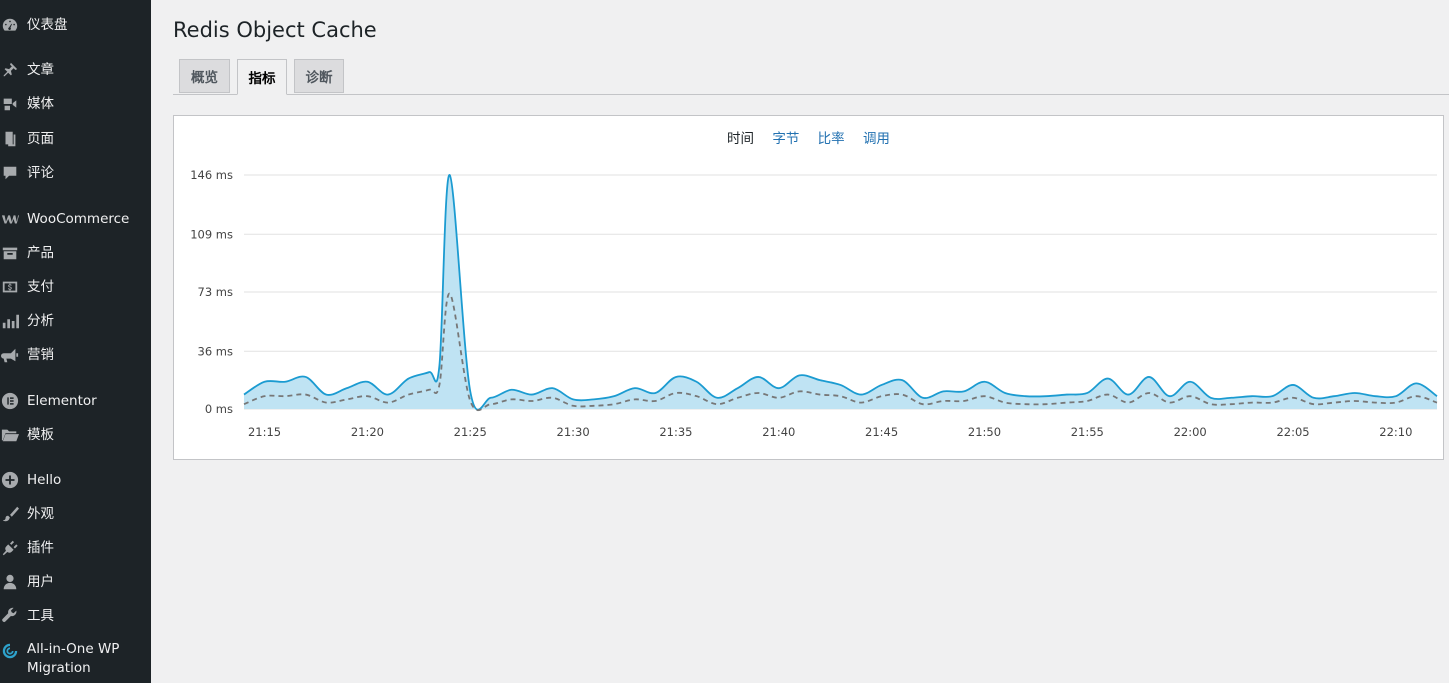 The height and width of the screenshot is (683, 1449). I want to click on x-tick-label: 21:25, so click(470, 432).